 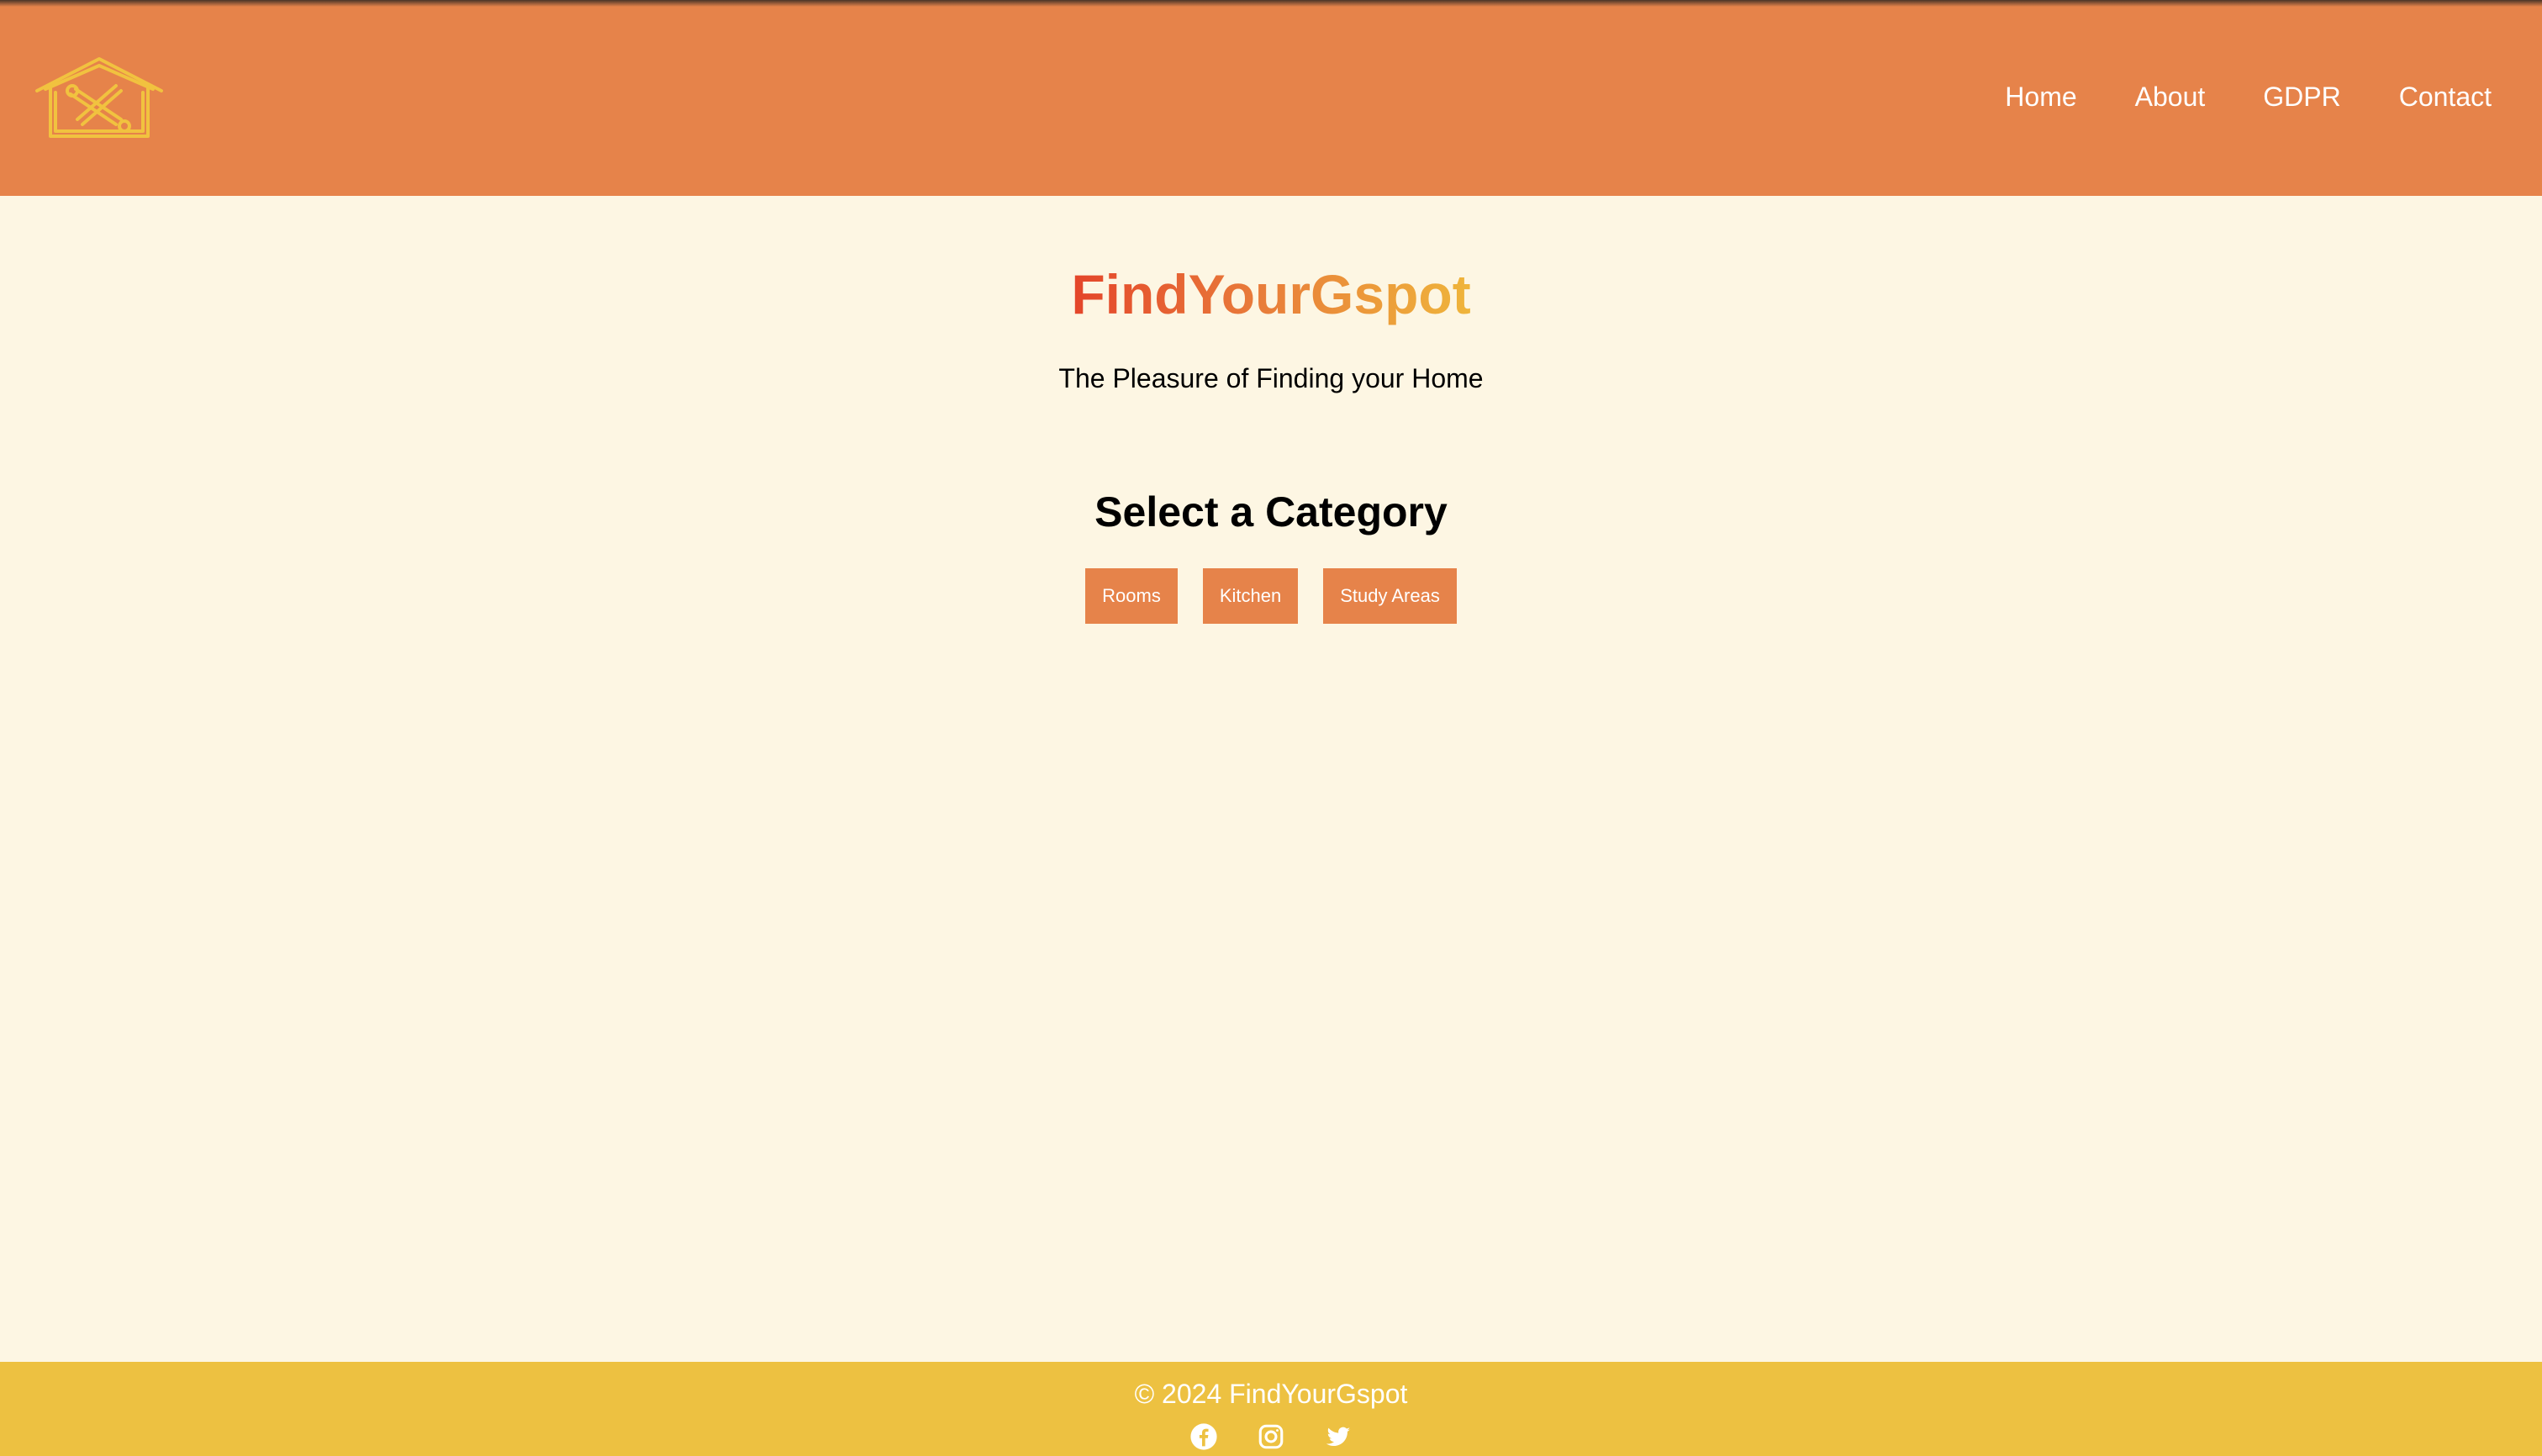 I want to click on nav-link-about: About, so click(x=2170, y=97).